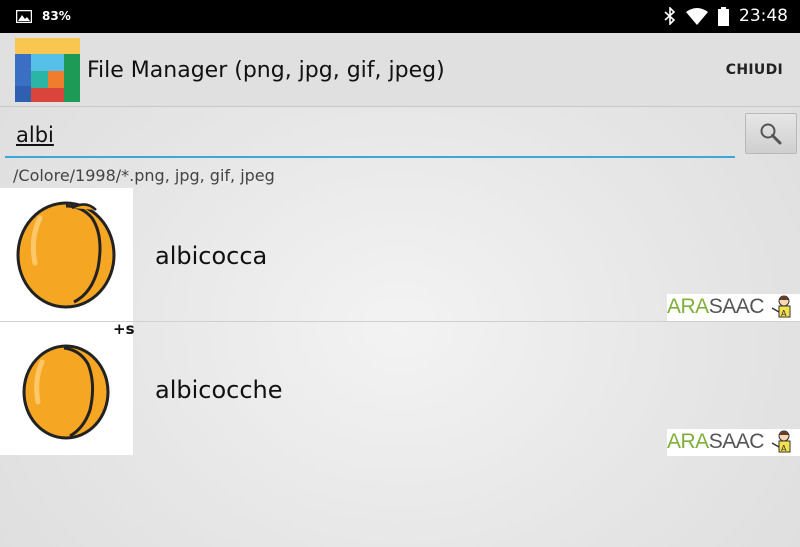 The image size is (800, 547). I want to click on file-thumbnail: +s, so click(67, 387).